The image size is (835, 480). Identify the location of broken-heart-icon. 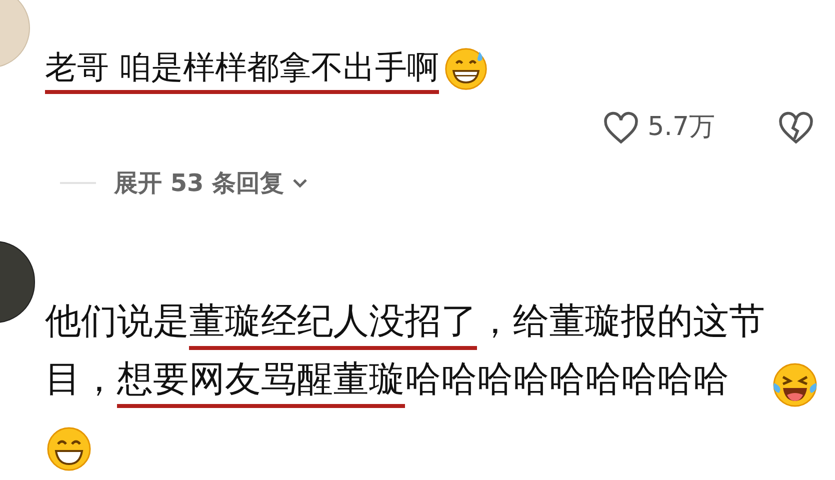
(796, 127).